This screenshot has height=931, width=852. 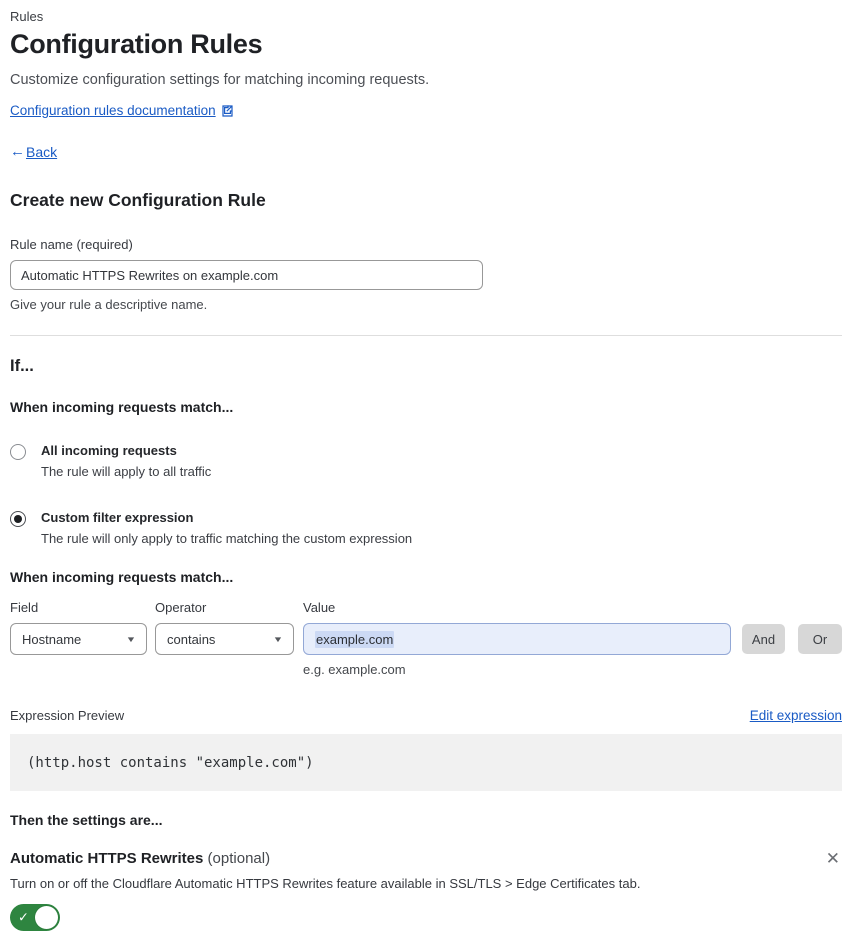 What do you see at coordinates (796, 715) in the screenshot?
I see `edit-expression-link: Edit expression` at bounding box center [796, 715].